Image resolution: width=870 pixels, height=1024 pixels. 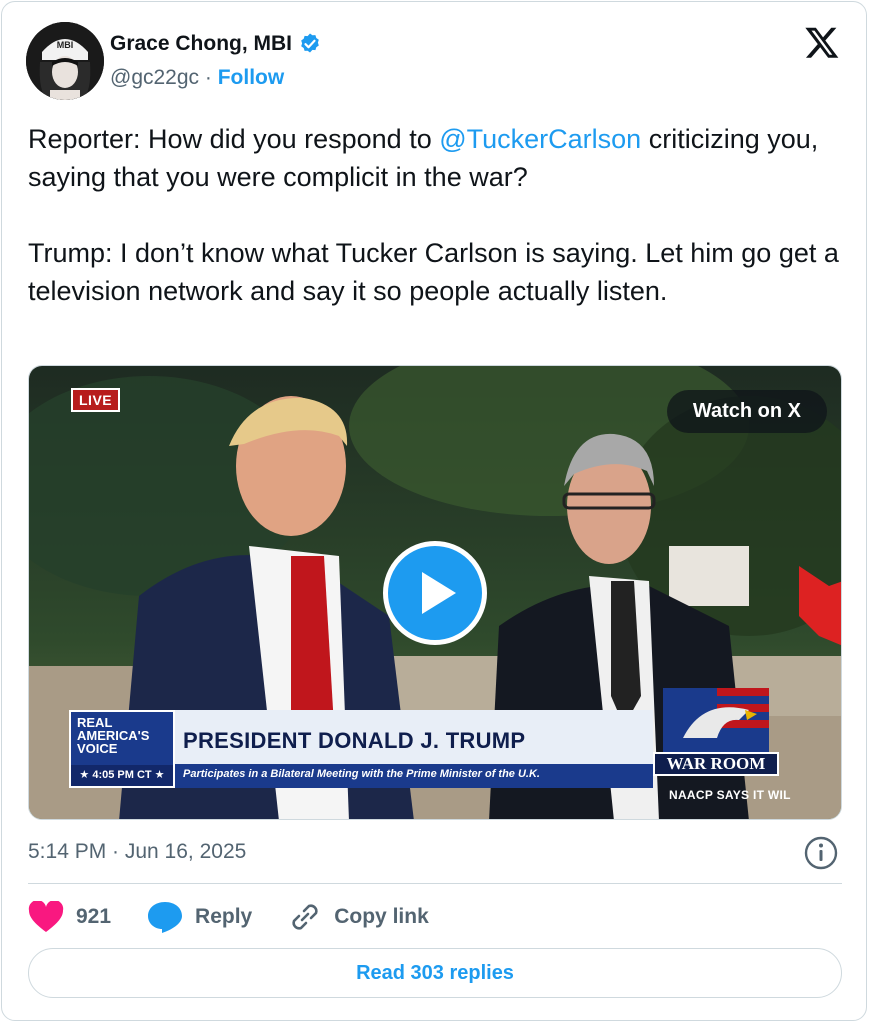 What do you see at coordinates (113, 735) in the screenshot?
I see `network-name: REAL AMERICA'S VOICE` at bounding box center [113, 735].